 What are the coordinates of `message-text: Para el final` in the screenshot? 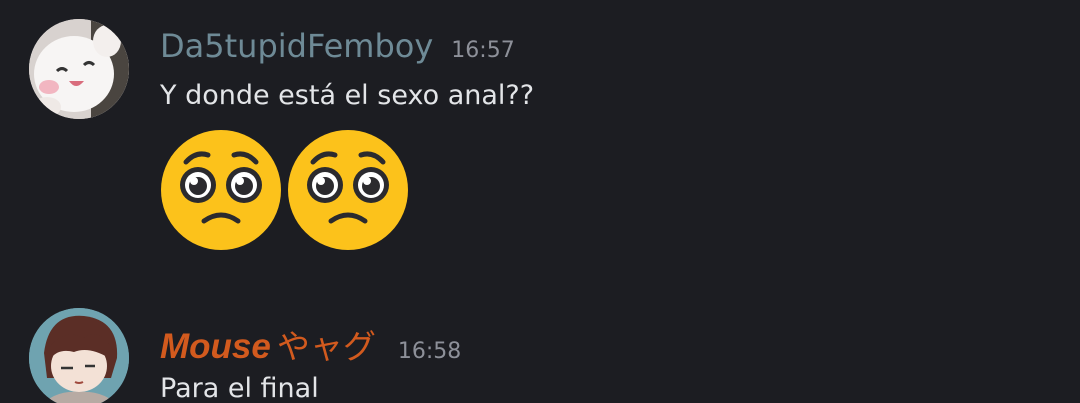 It's located at (239, 388).